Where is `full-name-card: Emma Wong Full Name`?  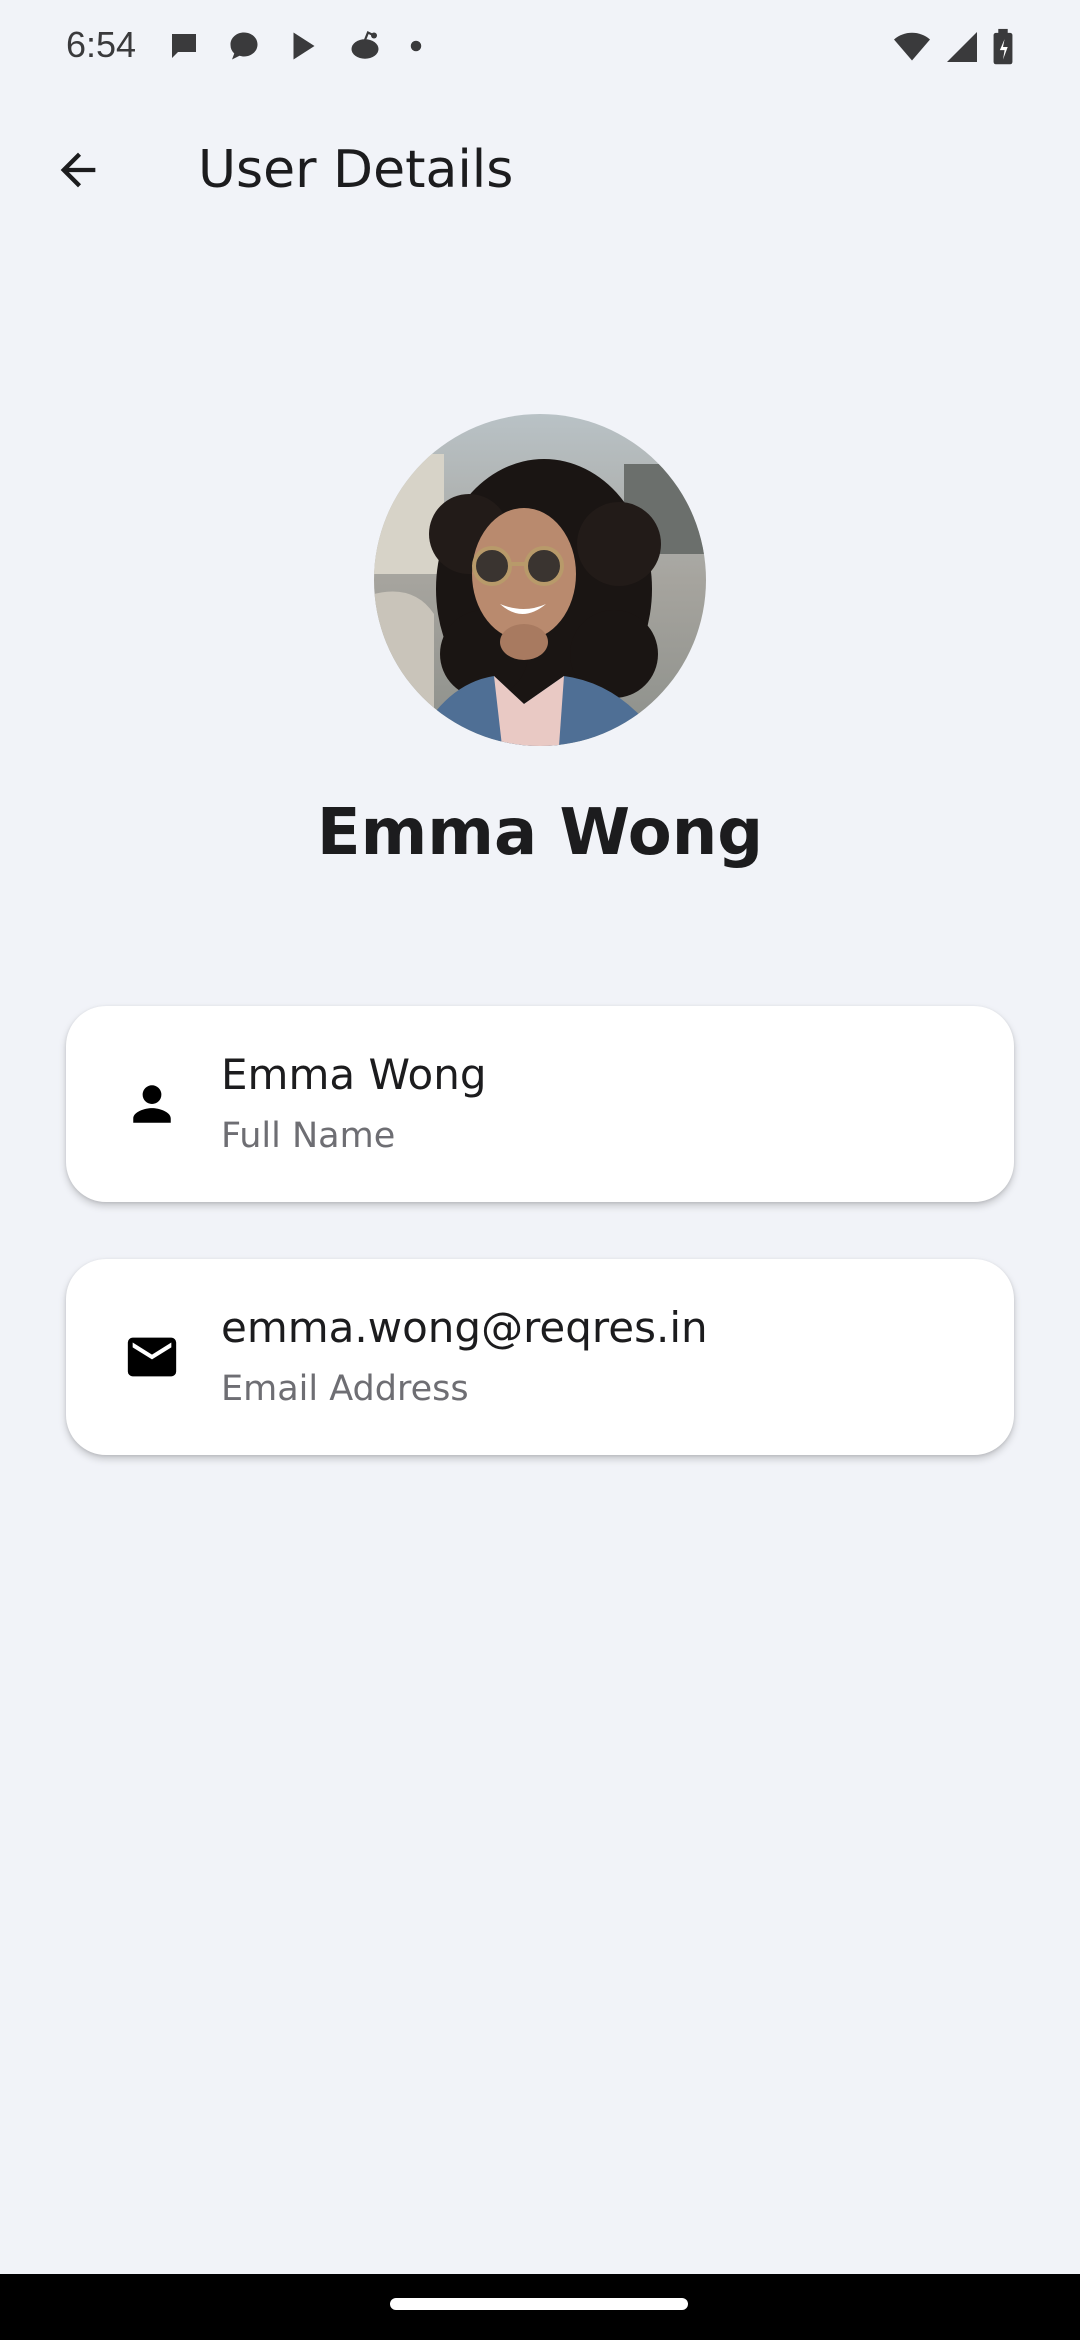
full-name-card: Emma Wong Full Name is located at coordinates (540, 1104).